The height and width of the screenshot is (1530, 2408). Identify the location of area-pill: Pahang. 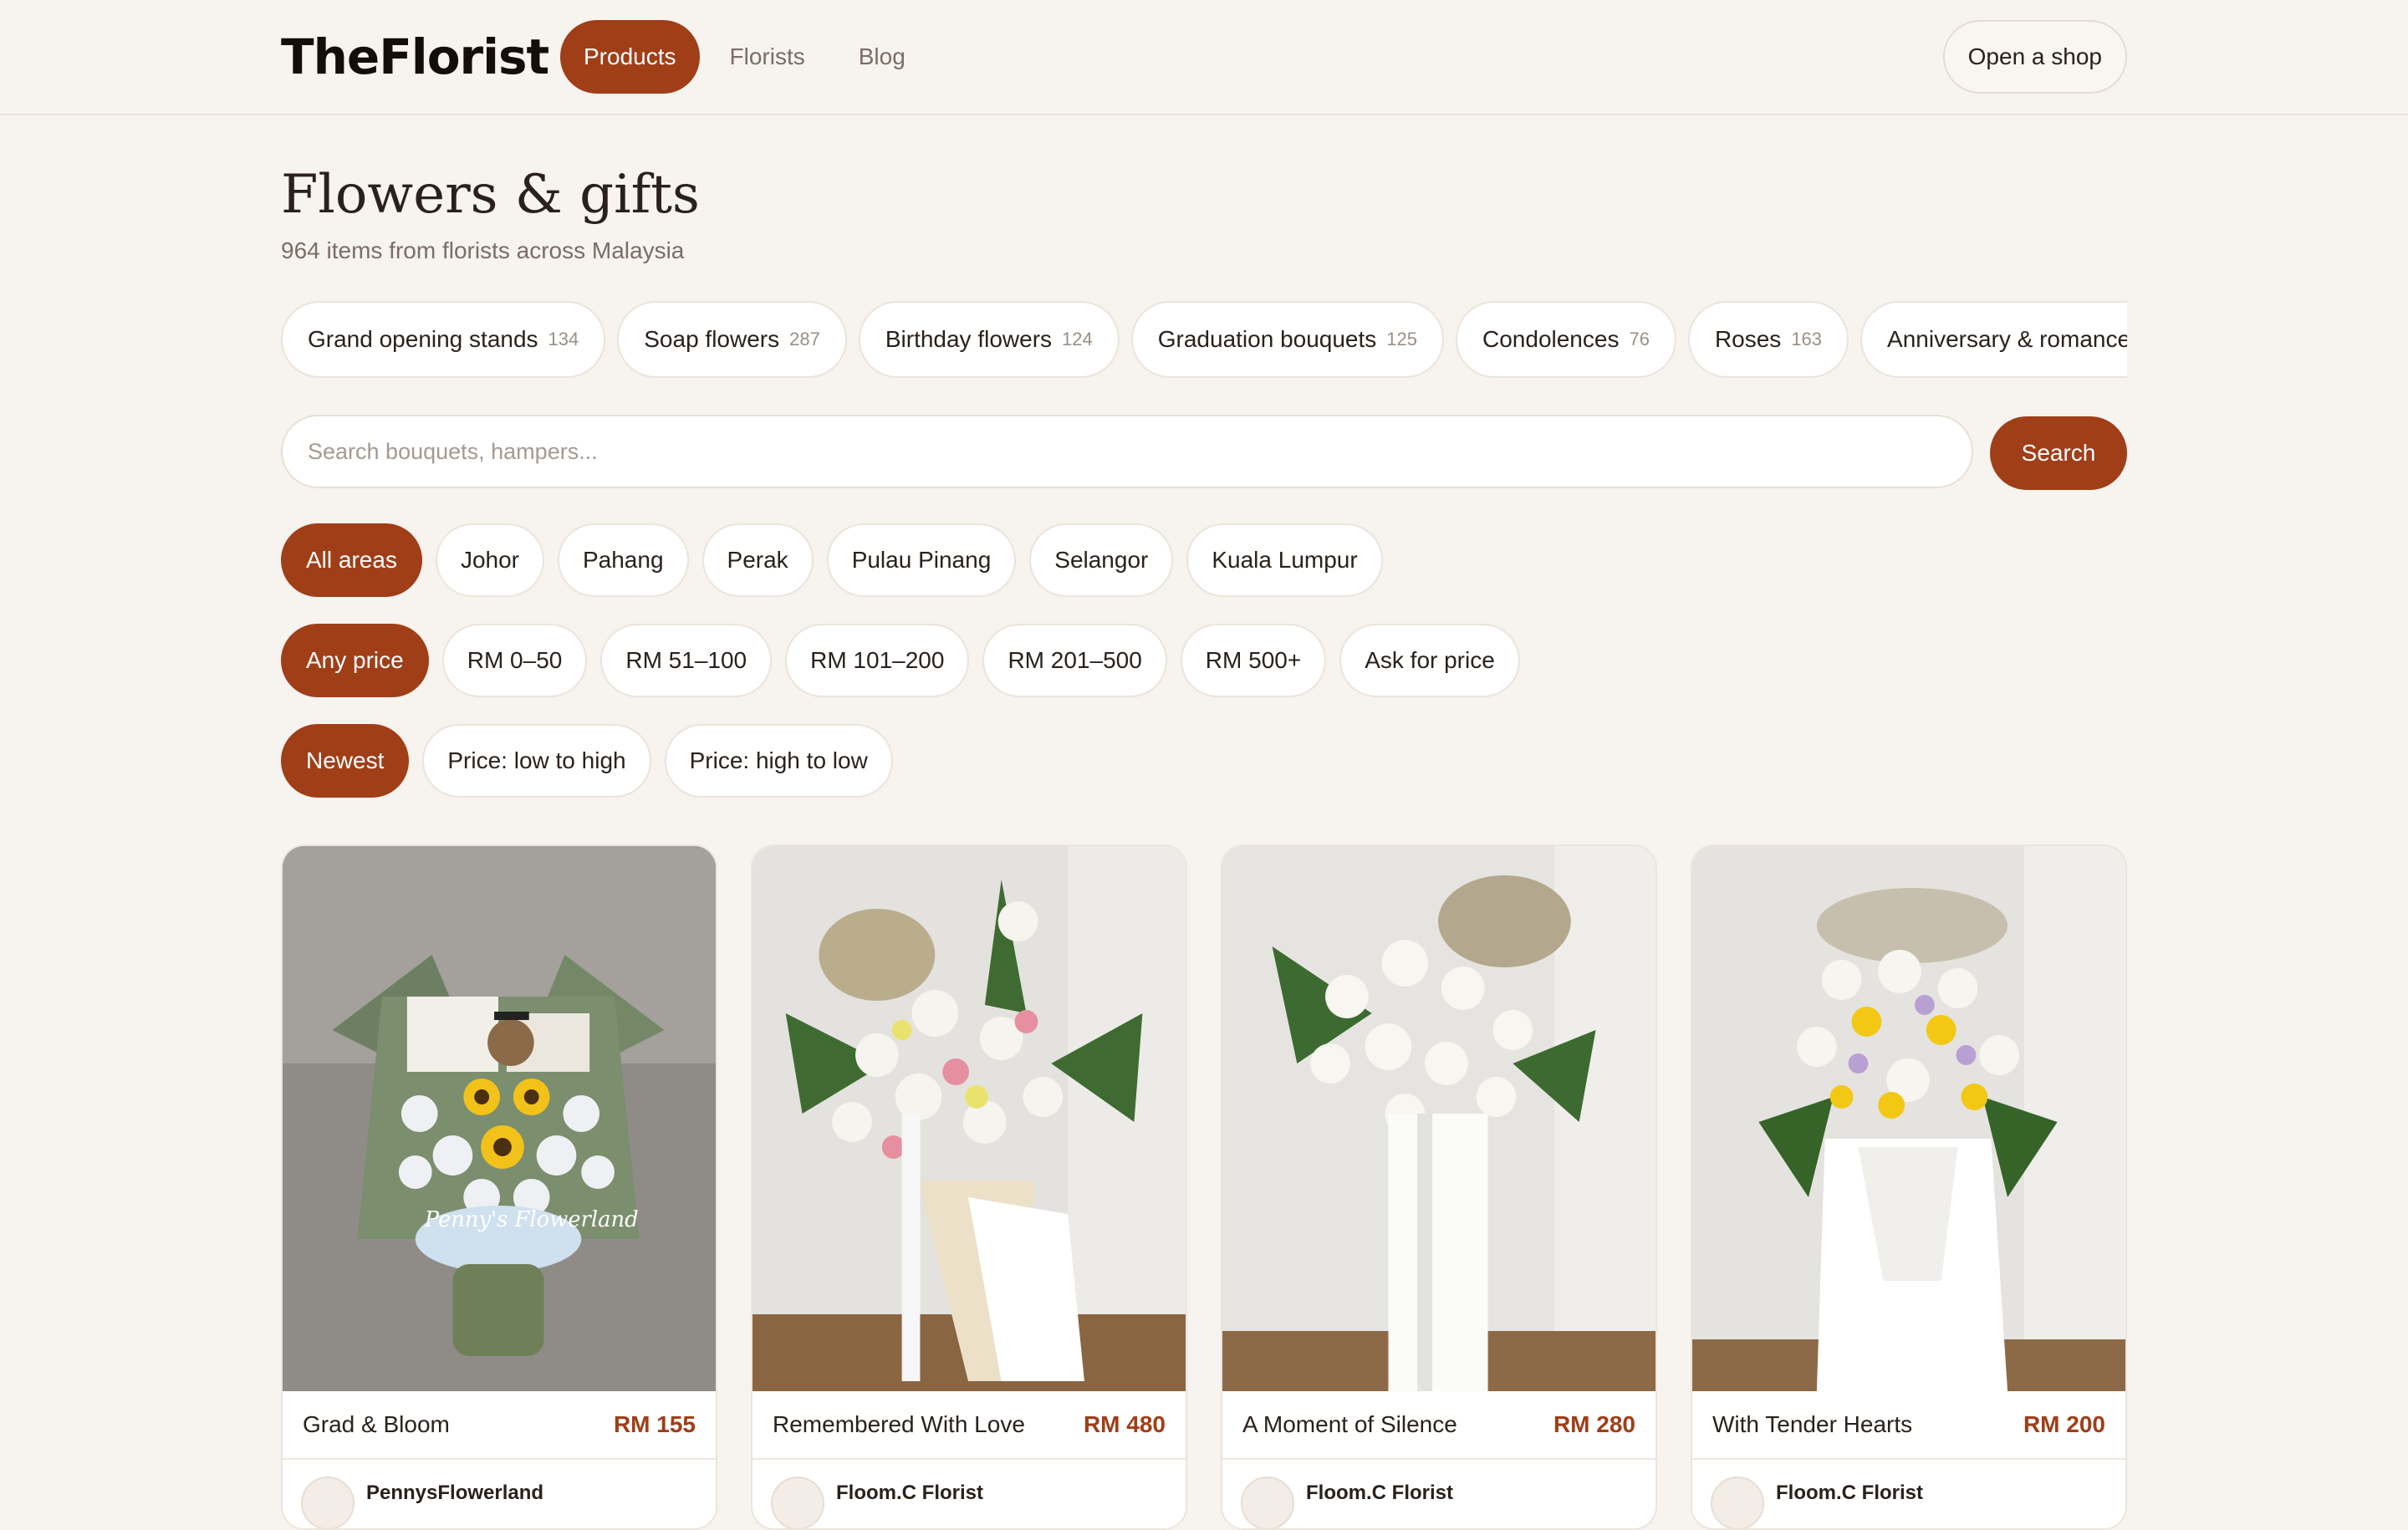
(623, 560).